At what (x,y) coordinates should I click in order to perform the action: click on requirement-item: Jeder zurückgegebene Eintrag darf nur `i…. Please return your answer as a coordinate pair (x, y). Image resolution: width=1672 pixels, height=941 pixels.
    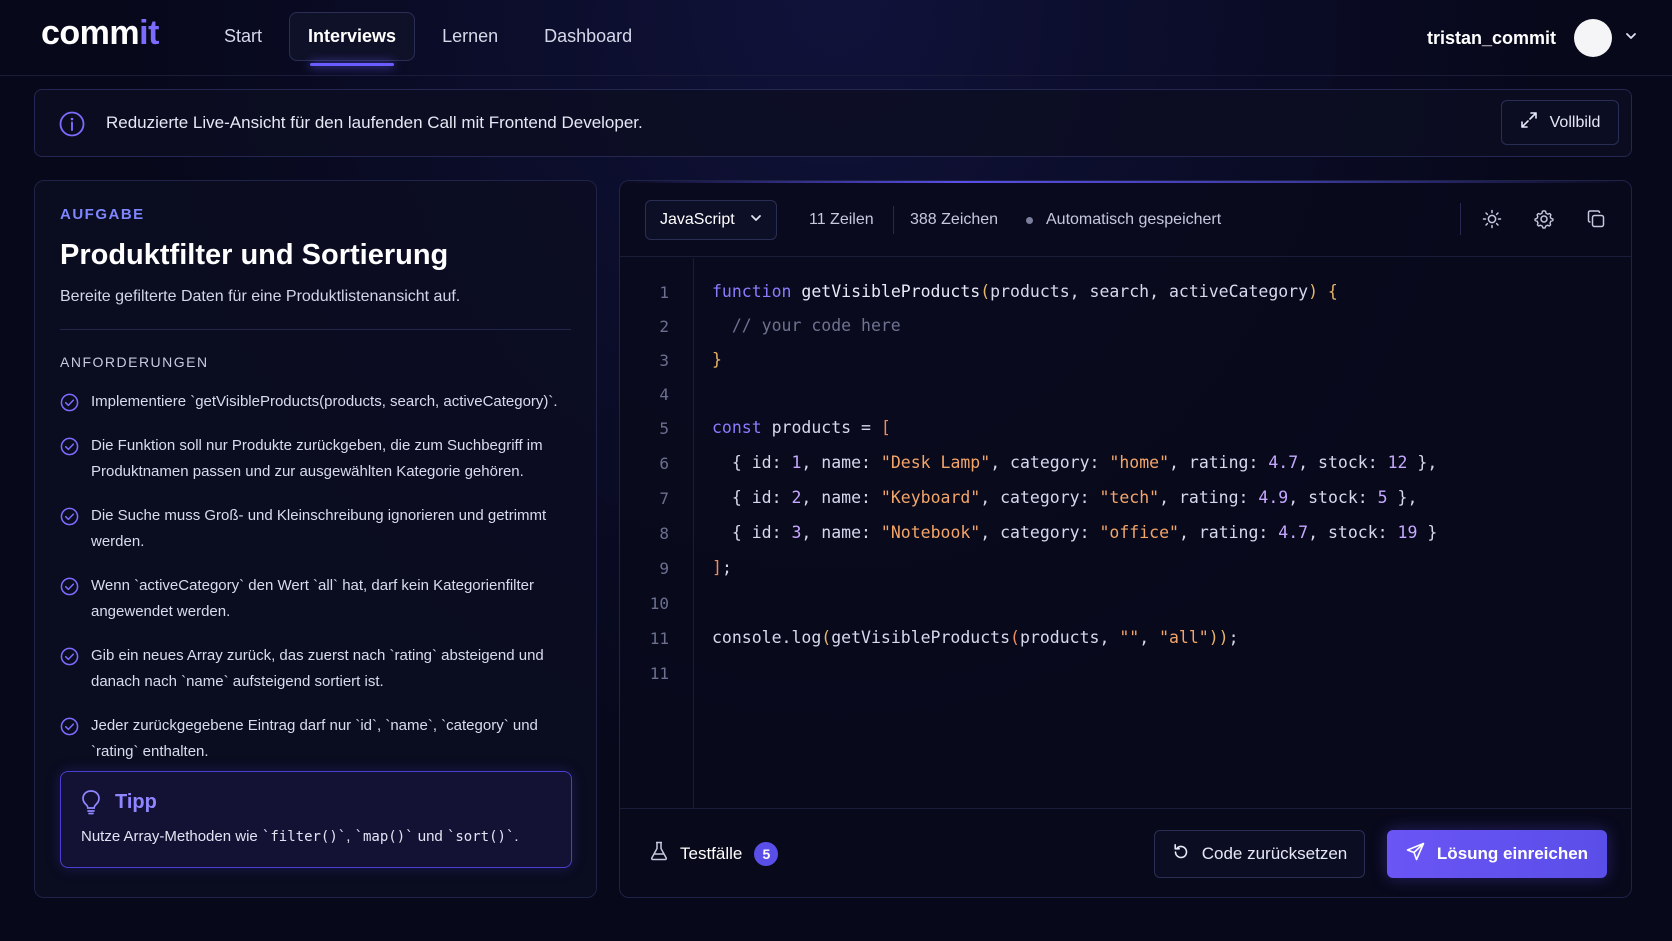
    Looking at the image, I should click on (317, 739).